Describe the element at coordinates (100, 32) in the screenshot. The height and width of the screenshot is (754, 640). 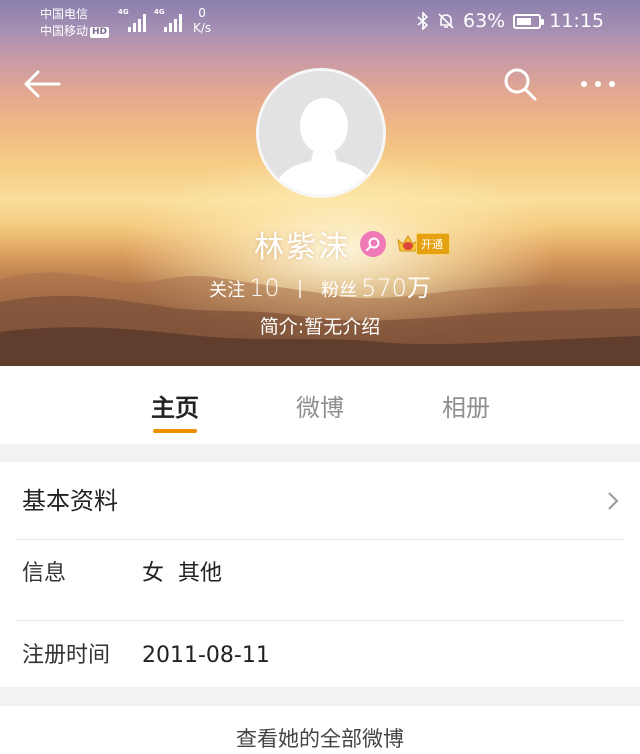
I see `hd-badge: HD` at that location.